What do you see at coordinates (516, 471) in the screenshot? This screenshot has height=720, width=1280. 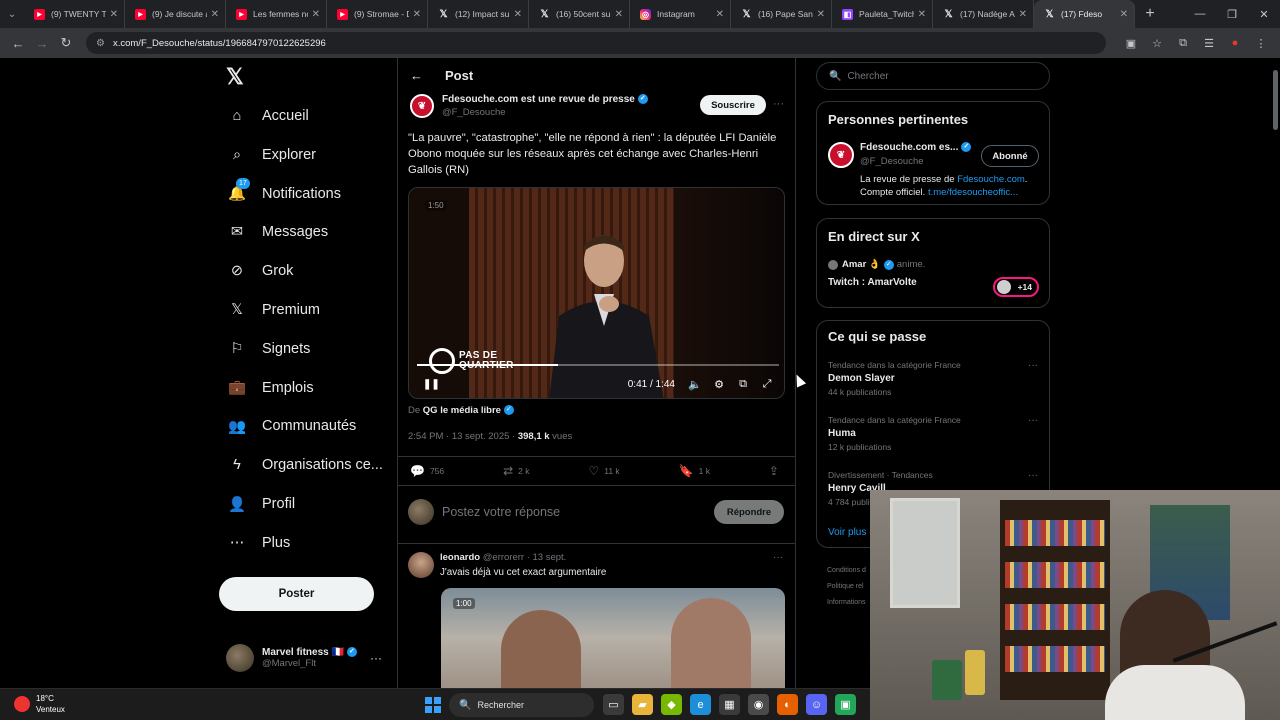 I see `repost-action: ⇄ 2 k` at bounding box center [516, 471].